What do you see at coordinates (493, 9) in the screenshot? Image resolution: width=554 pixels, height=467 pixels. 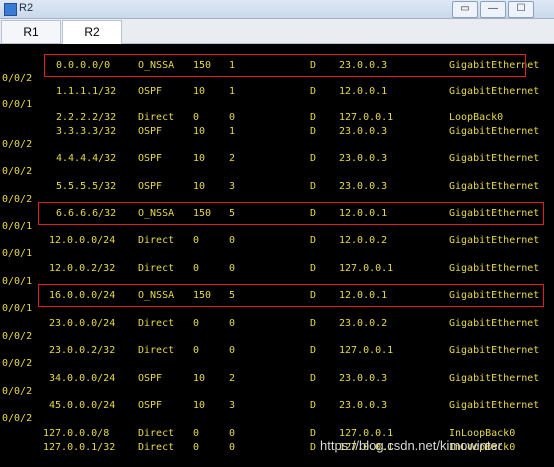 I see `minimize-button: —` at bounding box center [493, 9].